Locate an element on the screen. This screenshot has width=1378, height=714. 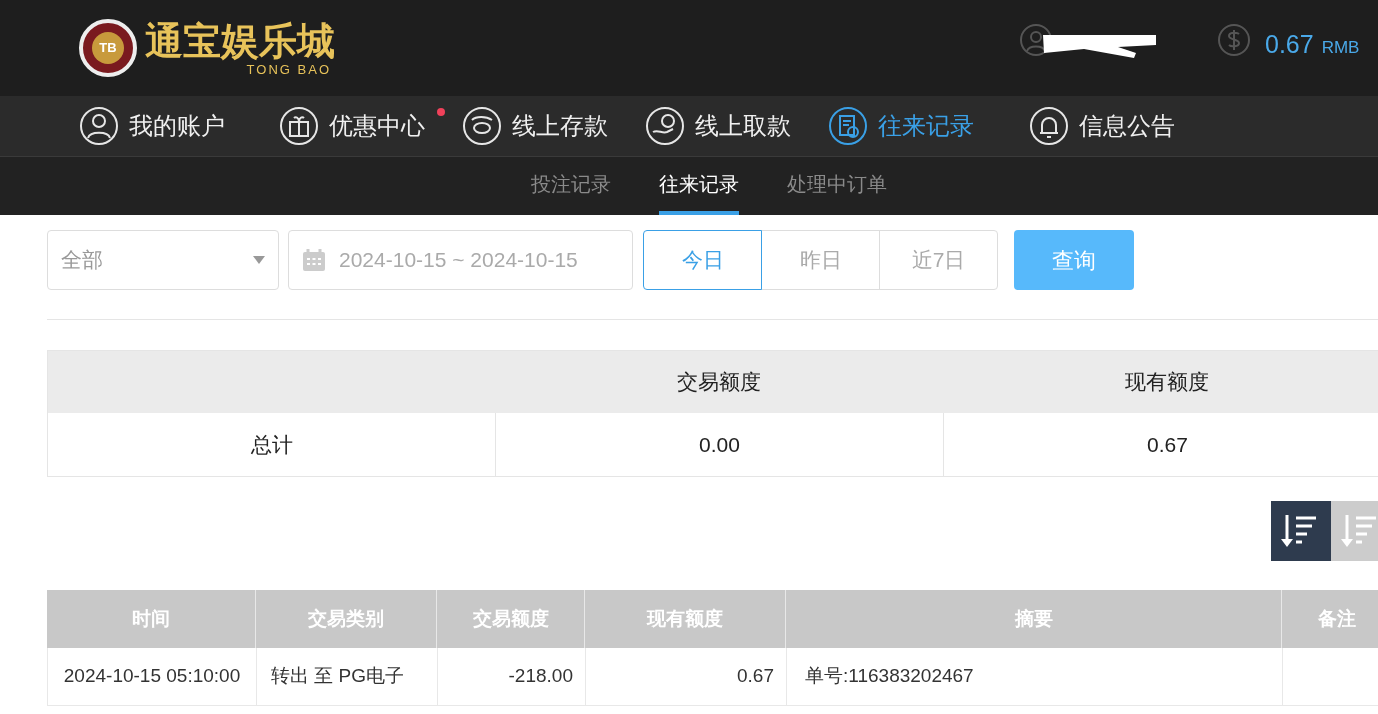
logo-title: 通宝娱乐城 is located at coordinates (240, 41).